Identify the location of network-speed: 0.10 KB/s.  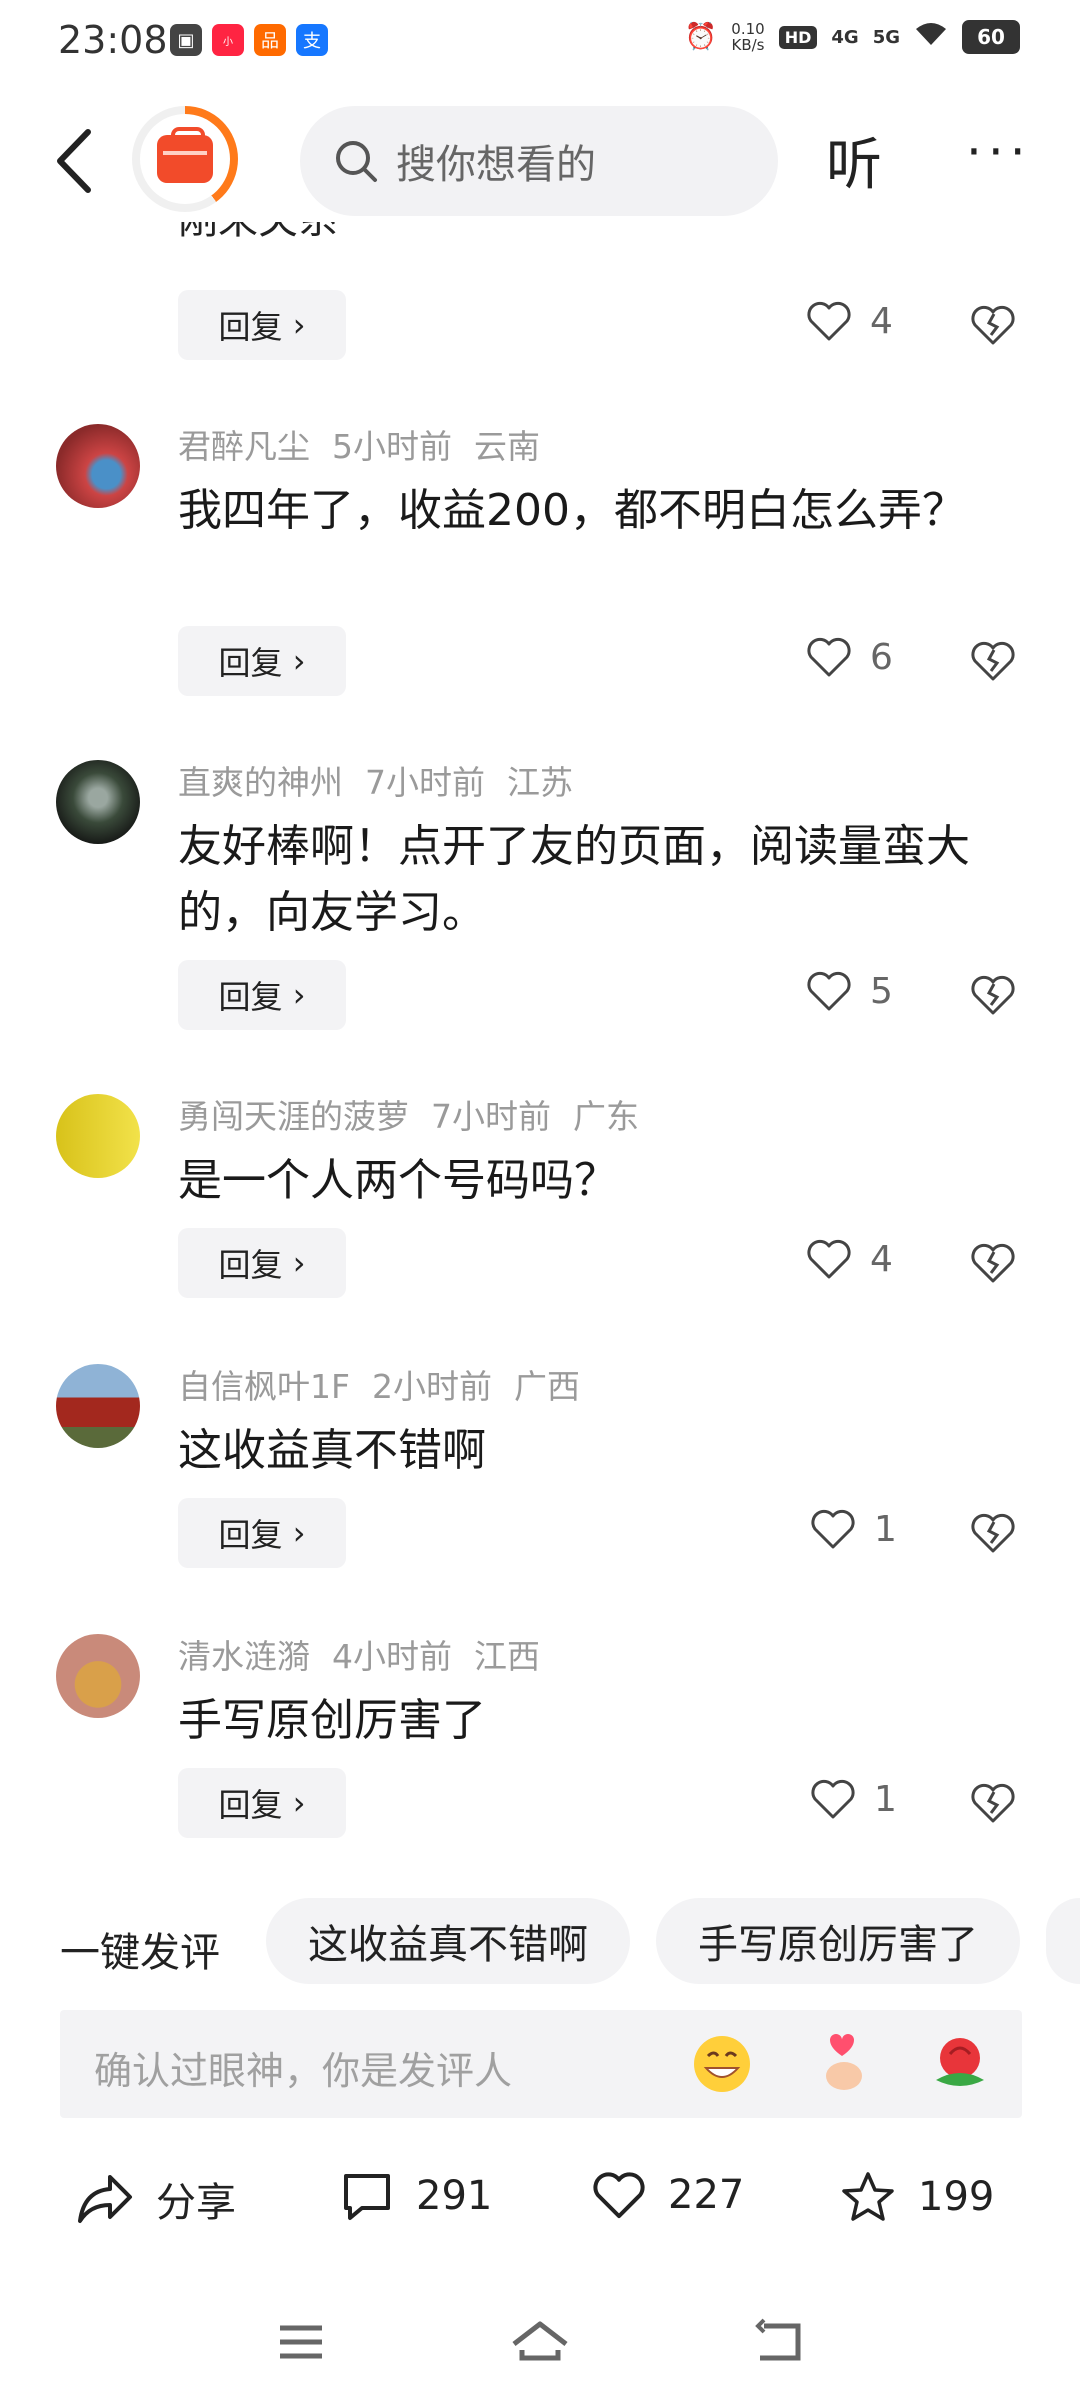
(747, 37).